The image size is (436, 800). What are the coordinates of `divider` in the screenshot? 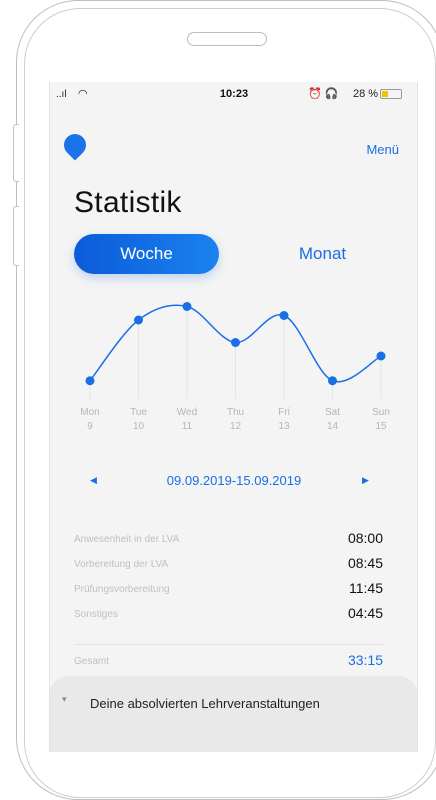 It's located at (229, 644).